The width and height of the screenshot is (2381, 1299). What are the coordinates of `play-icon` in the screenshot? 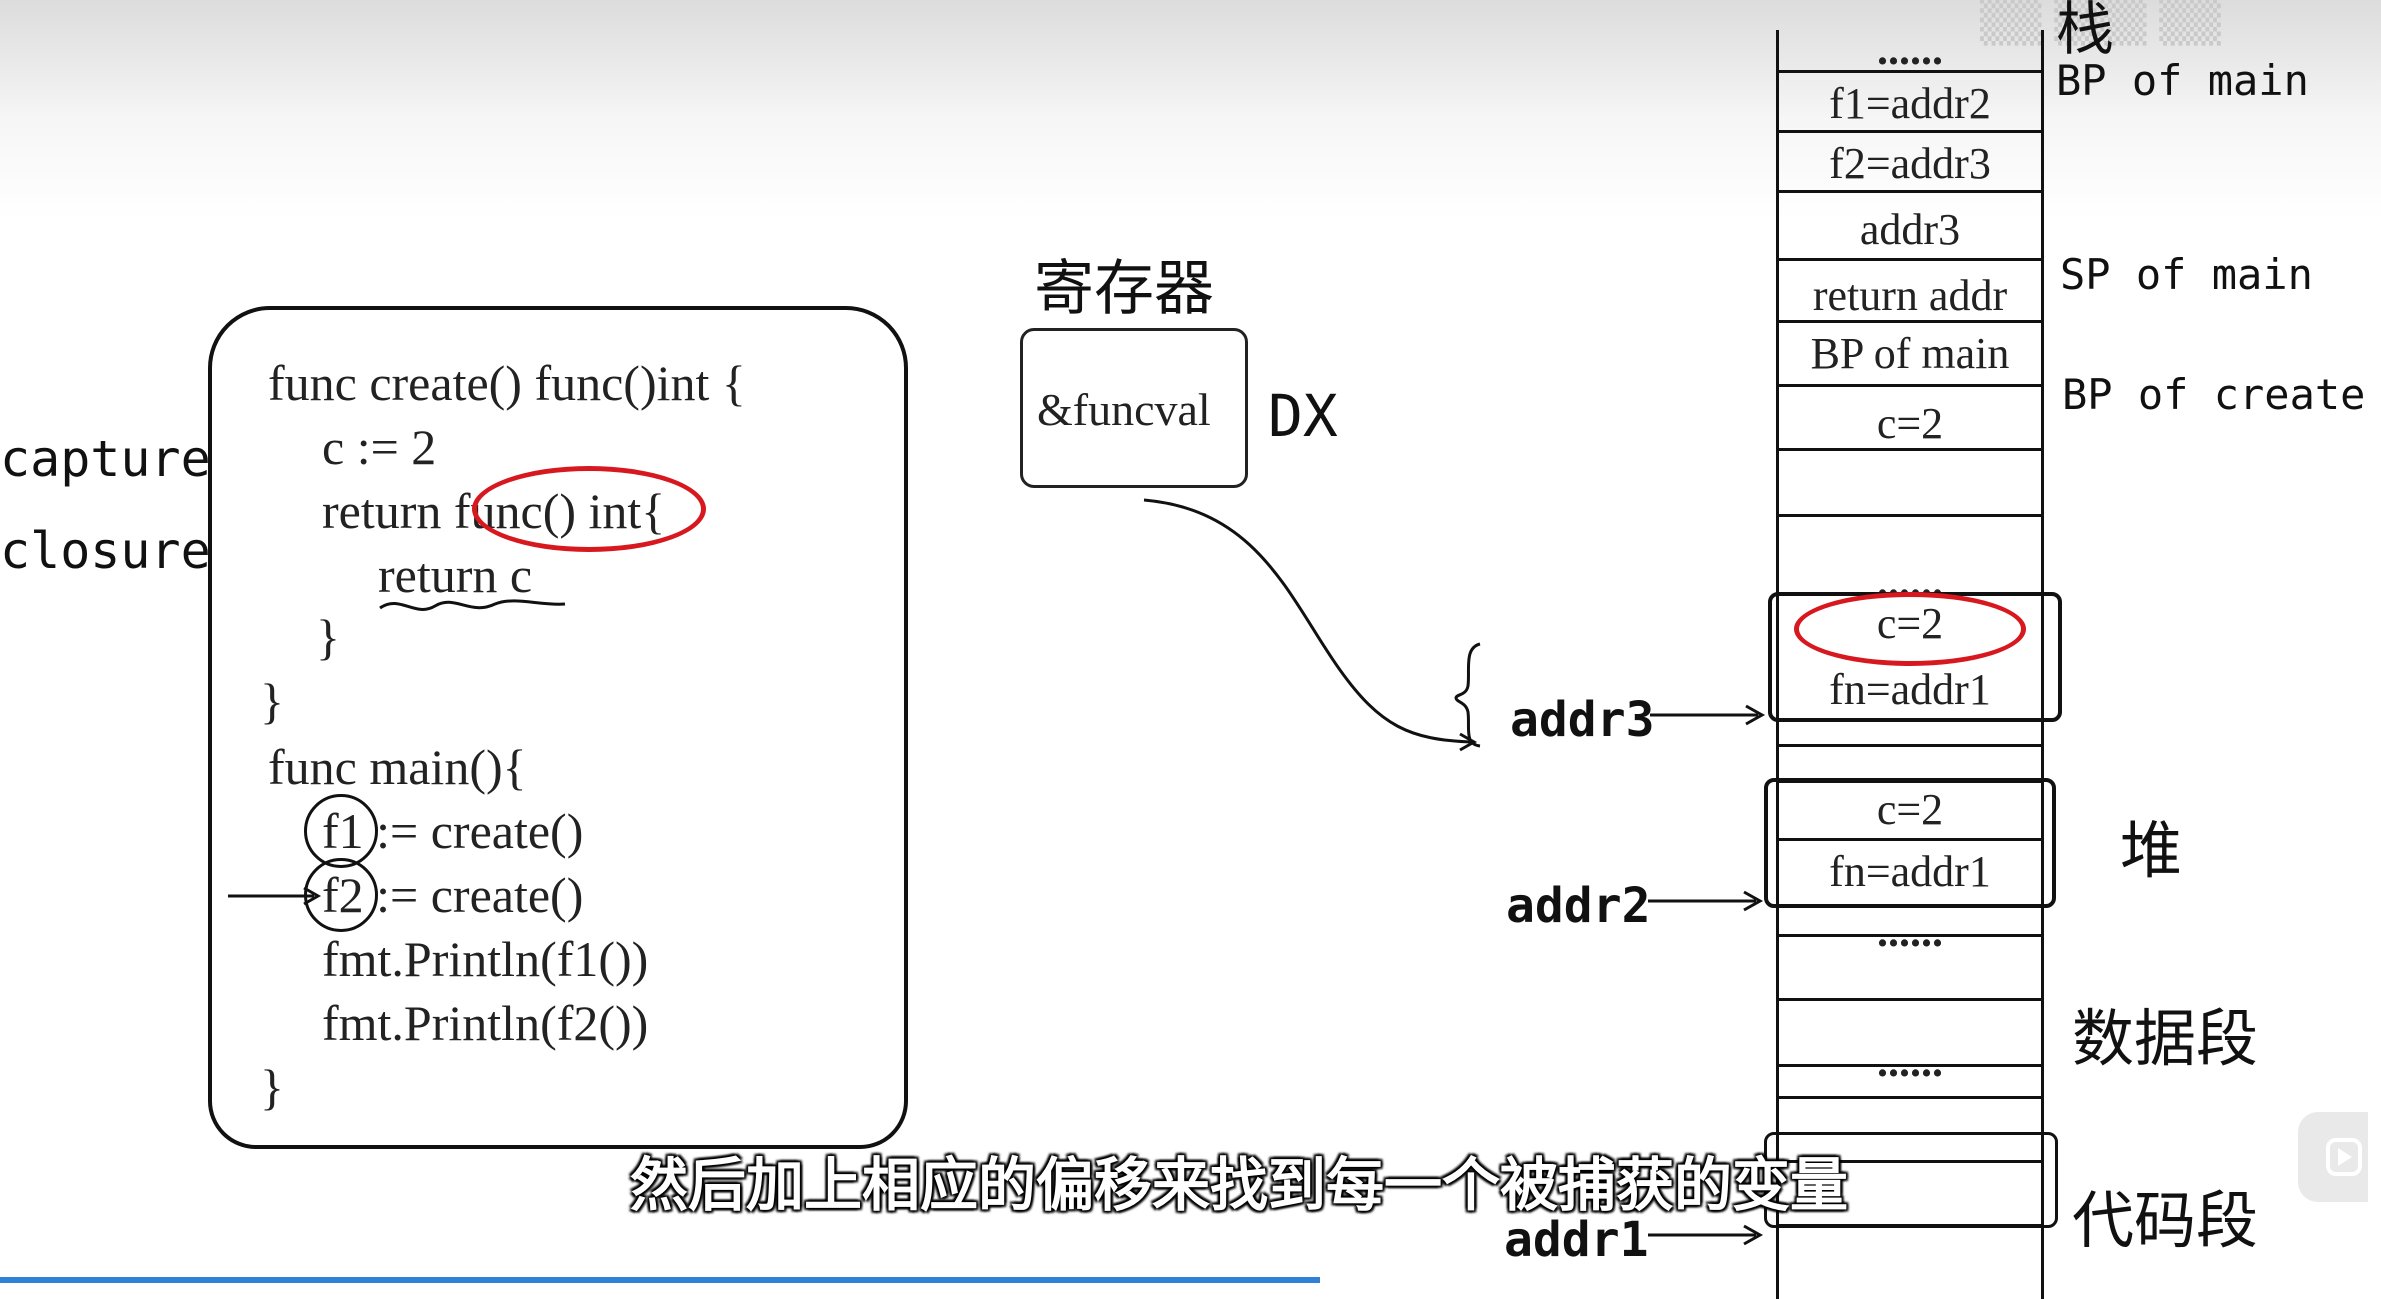 It's located at (2344, 1157).